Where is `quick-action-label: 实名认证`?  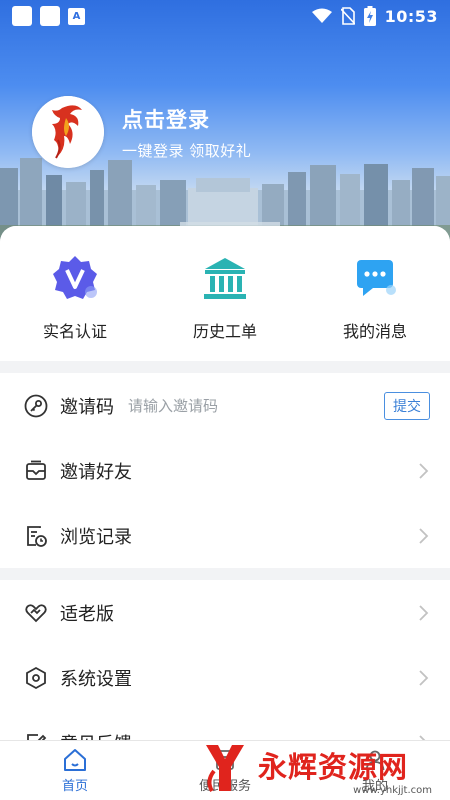 quick-action-label: 实名认证 is located at coordinates (74, 331).